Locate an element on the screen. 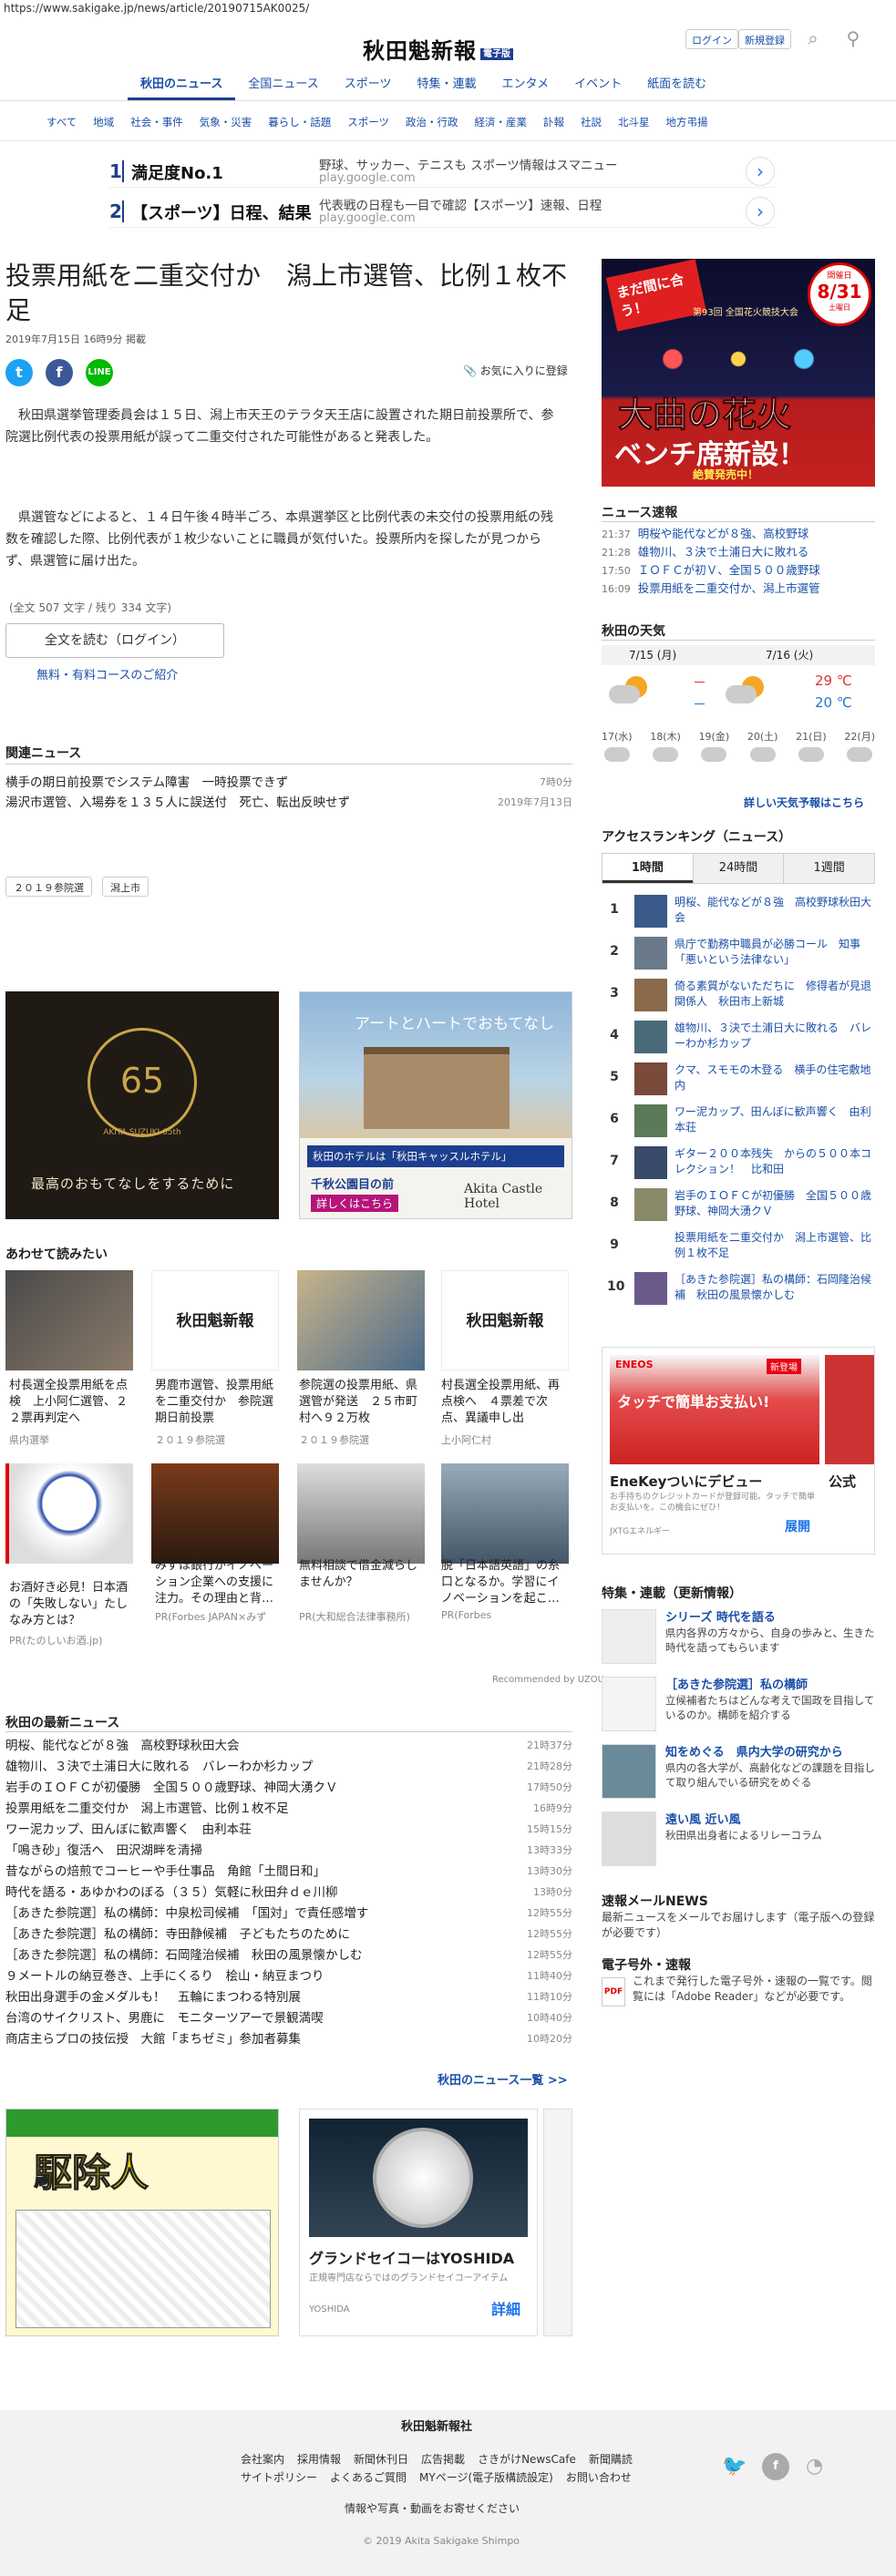 This screenshot has height=2576, width=896. subnav-editorial: 社説 is located at coordinates (591, 124).